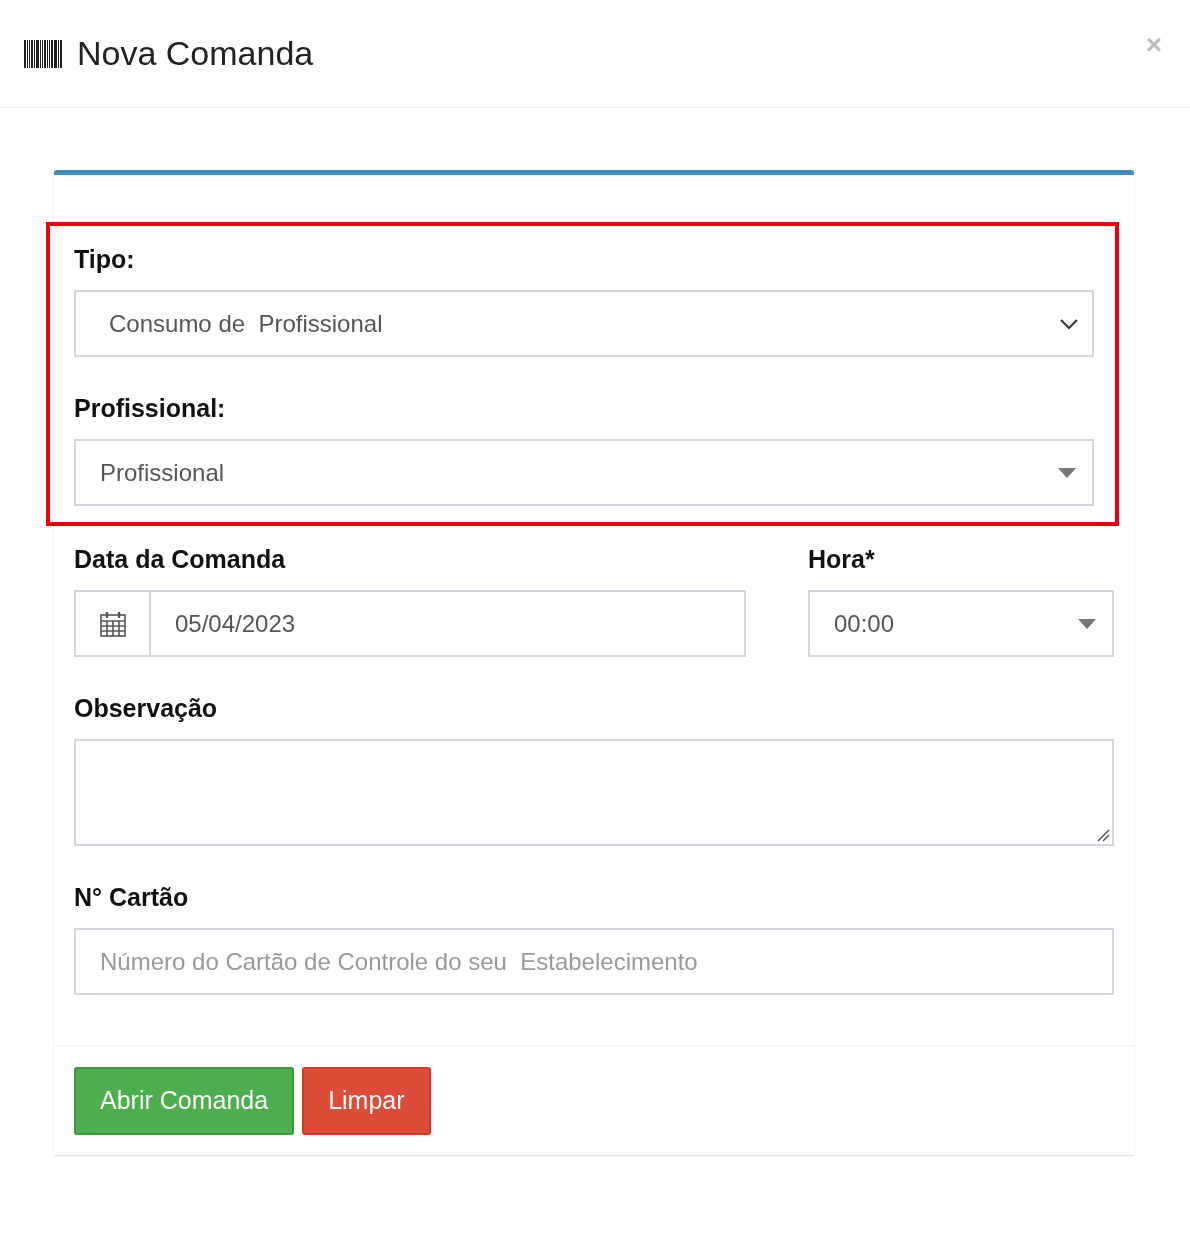  I want to click on calendar-icon, so click(112, 623).